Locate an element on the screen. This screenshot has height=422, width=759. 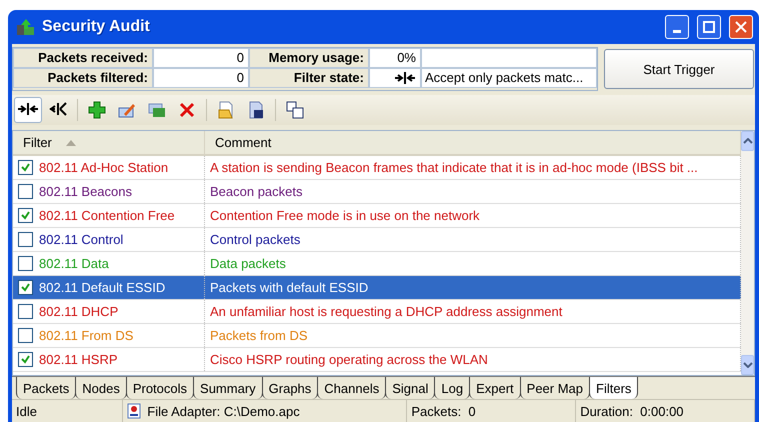
filter-name: 802.11 HSRP is located at coordinates (78, 359).